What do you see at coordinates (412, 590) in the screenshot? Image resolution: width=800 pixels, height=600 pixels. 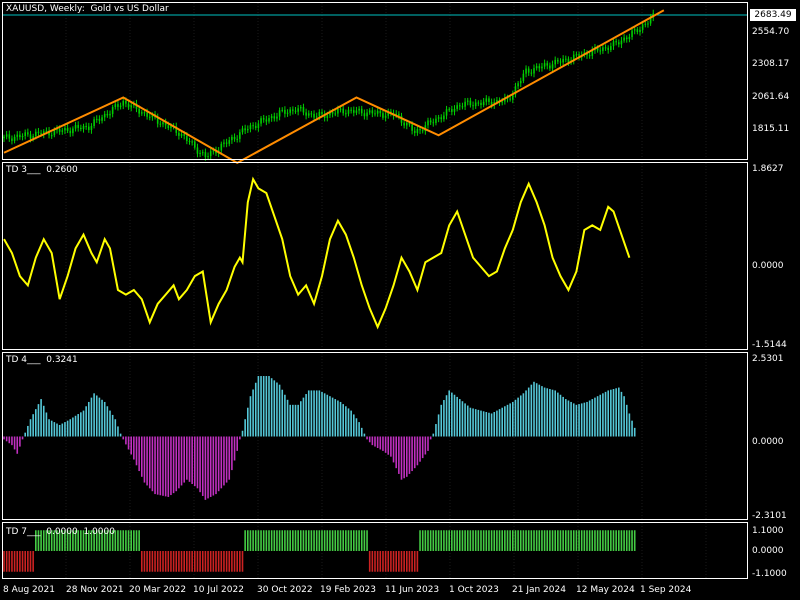 I see `time-axis-label: 11 Jun 2023` at bounding box center [412, 590].